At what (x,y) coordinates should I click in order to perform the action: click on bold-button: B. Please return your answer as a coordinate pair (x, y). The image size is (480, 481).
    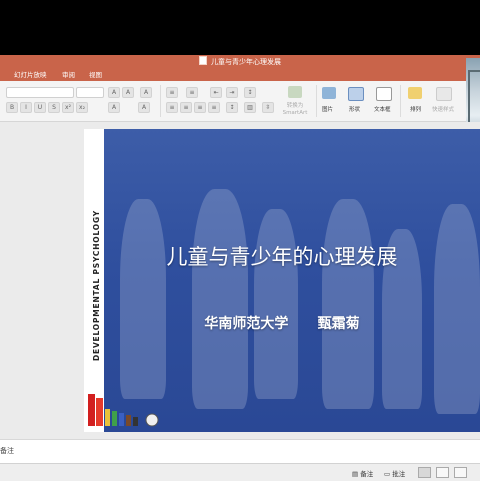
    Looking at the image, I should click on (12, 107).